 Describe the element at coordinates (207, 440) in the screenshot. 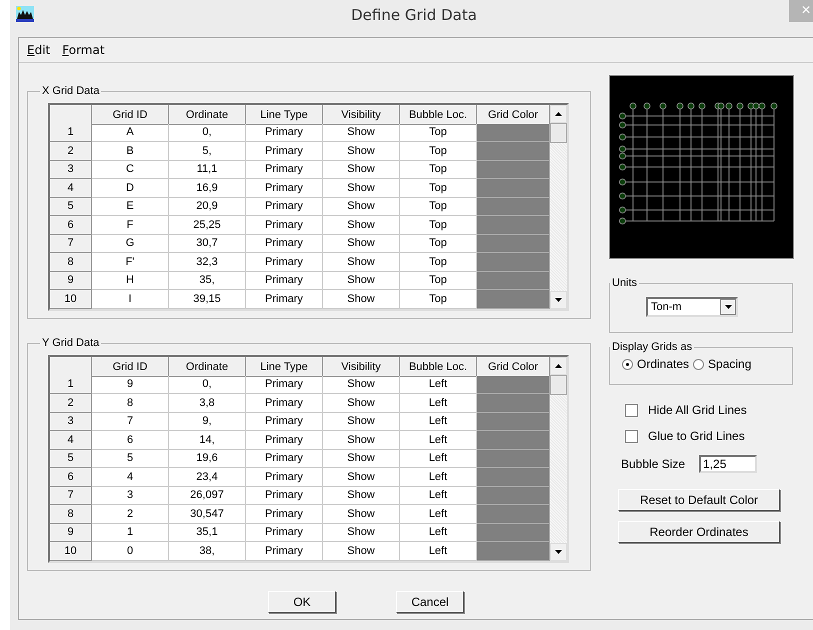

I see `table-cell: 14,` at that location.